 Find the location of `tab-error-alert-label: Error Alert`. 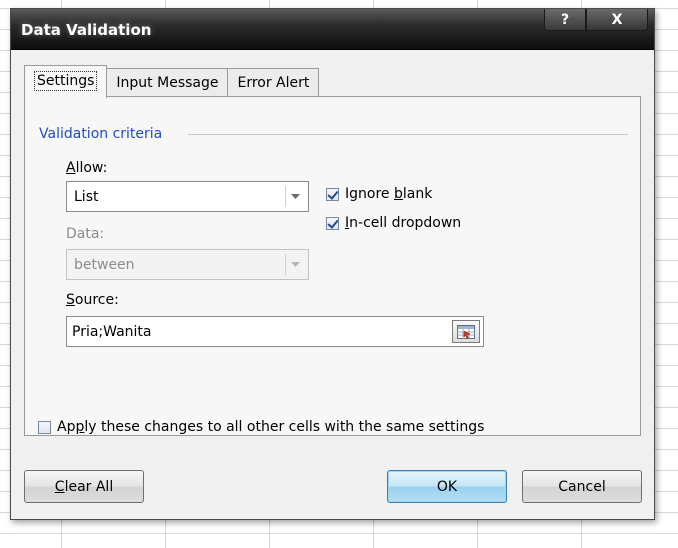

tab-error-alert-label: Error Alert is located at coordinates (273, 83).